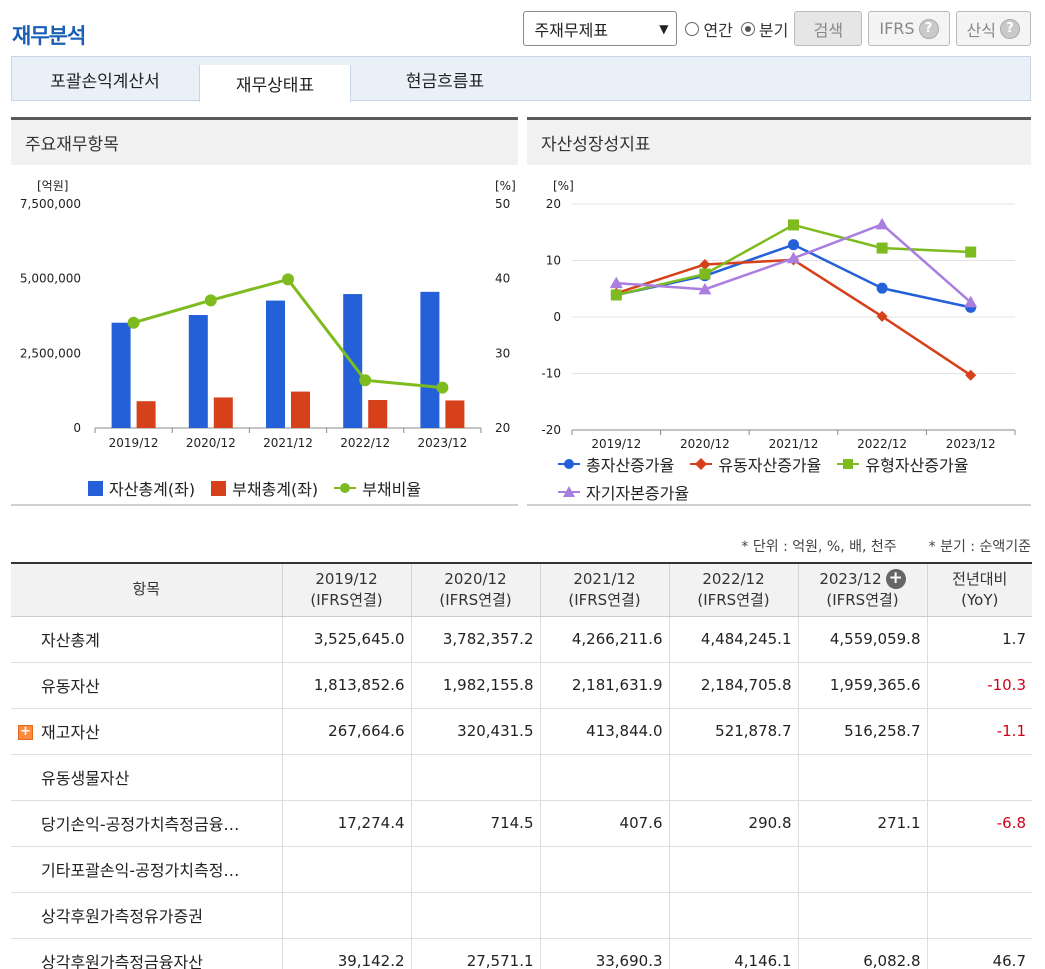  Describe the element at coordinates (346, 685) in the screenshot. I see `value-cell: 1,813,852.6` at that location.